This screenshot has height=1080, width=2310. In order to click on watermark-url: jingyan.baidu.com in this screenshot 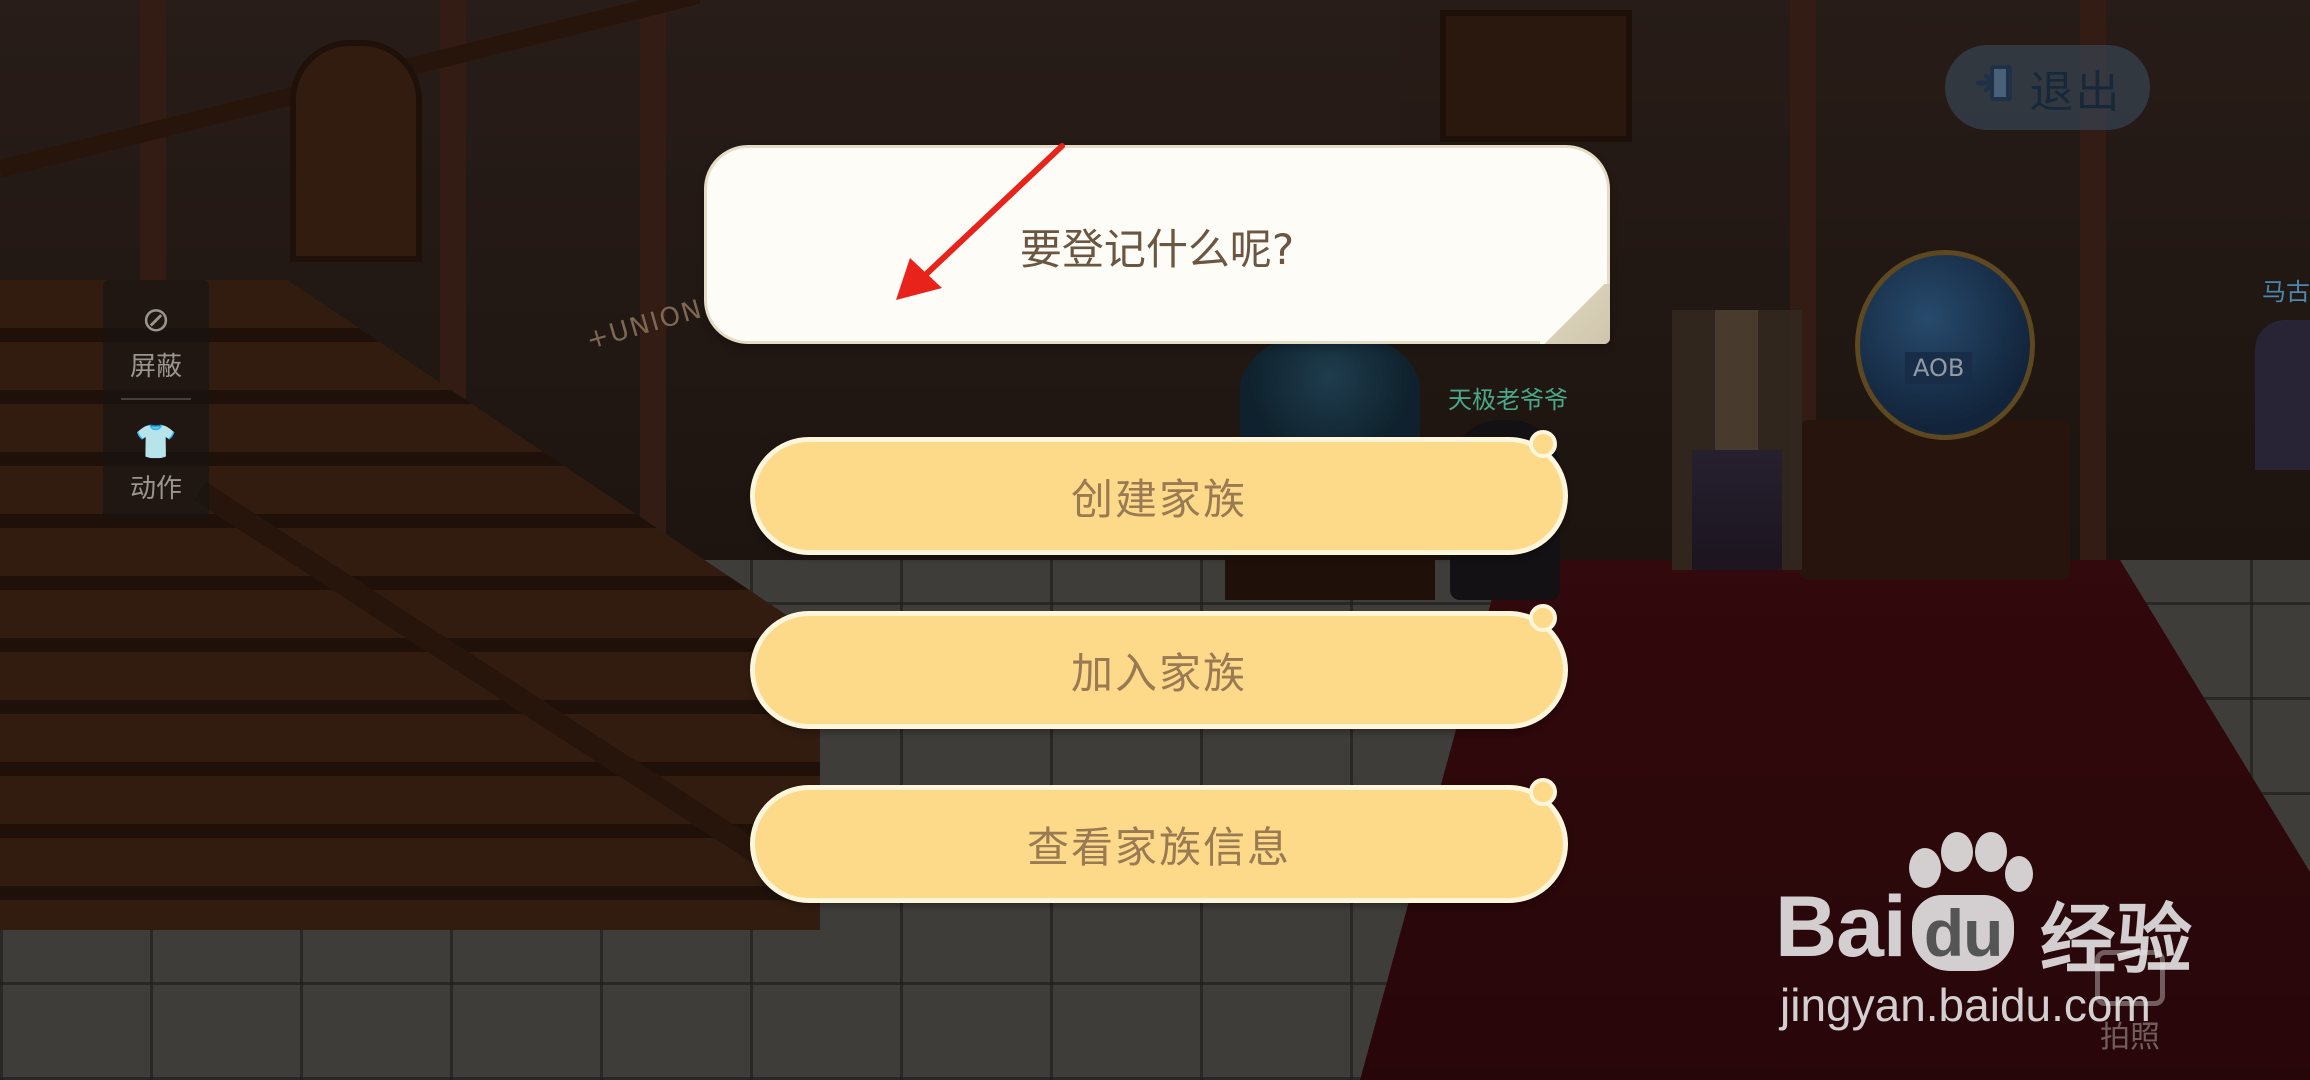, I will do `click(1965, 1005)`.